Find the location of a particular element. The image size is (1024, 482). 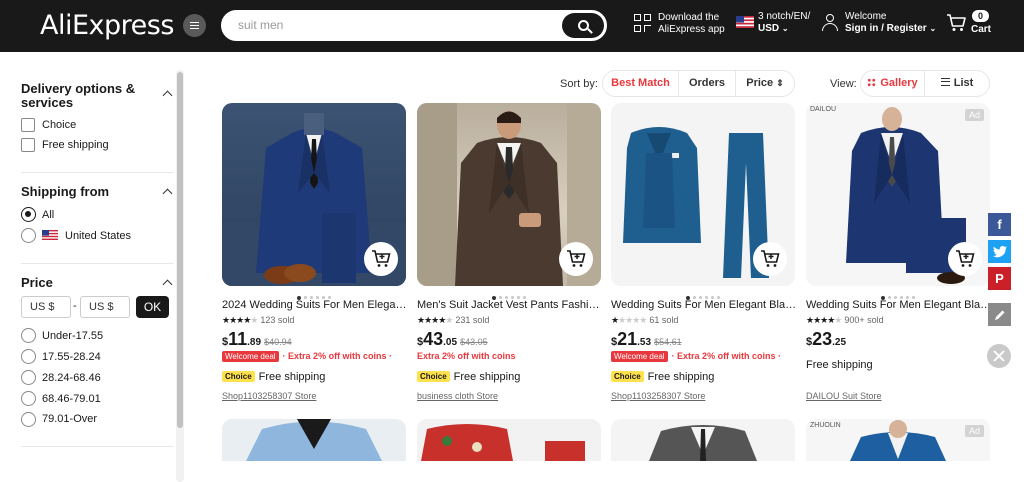

aliexpress-logo: AliExpress is located at coordinates (107, 25).